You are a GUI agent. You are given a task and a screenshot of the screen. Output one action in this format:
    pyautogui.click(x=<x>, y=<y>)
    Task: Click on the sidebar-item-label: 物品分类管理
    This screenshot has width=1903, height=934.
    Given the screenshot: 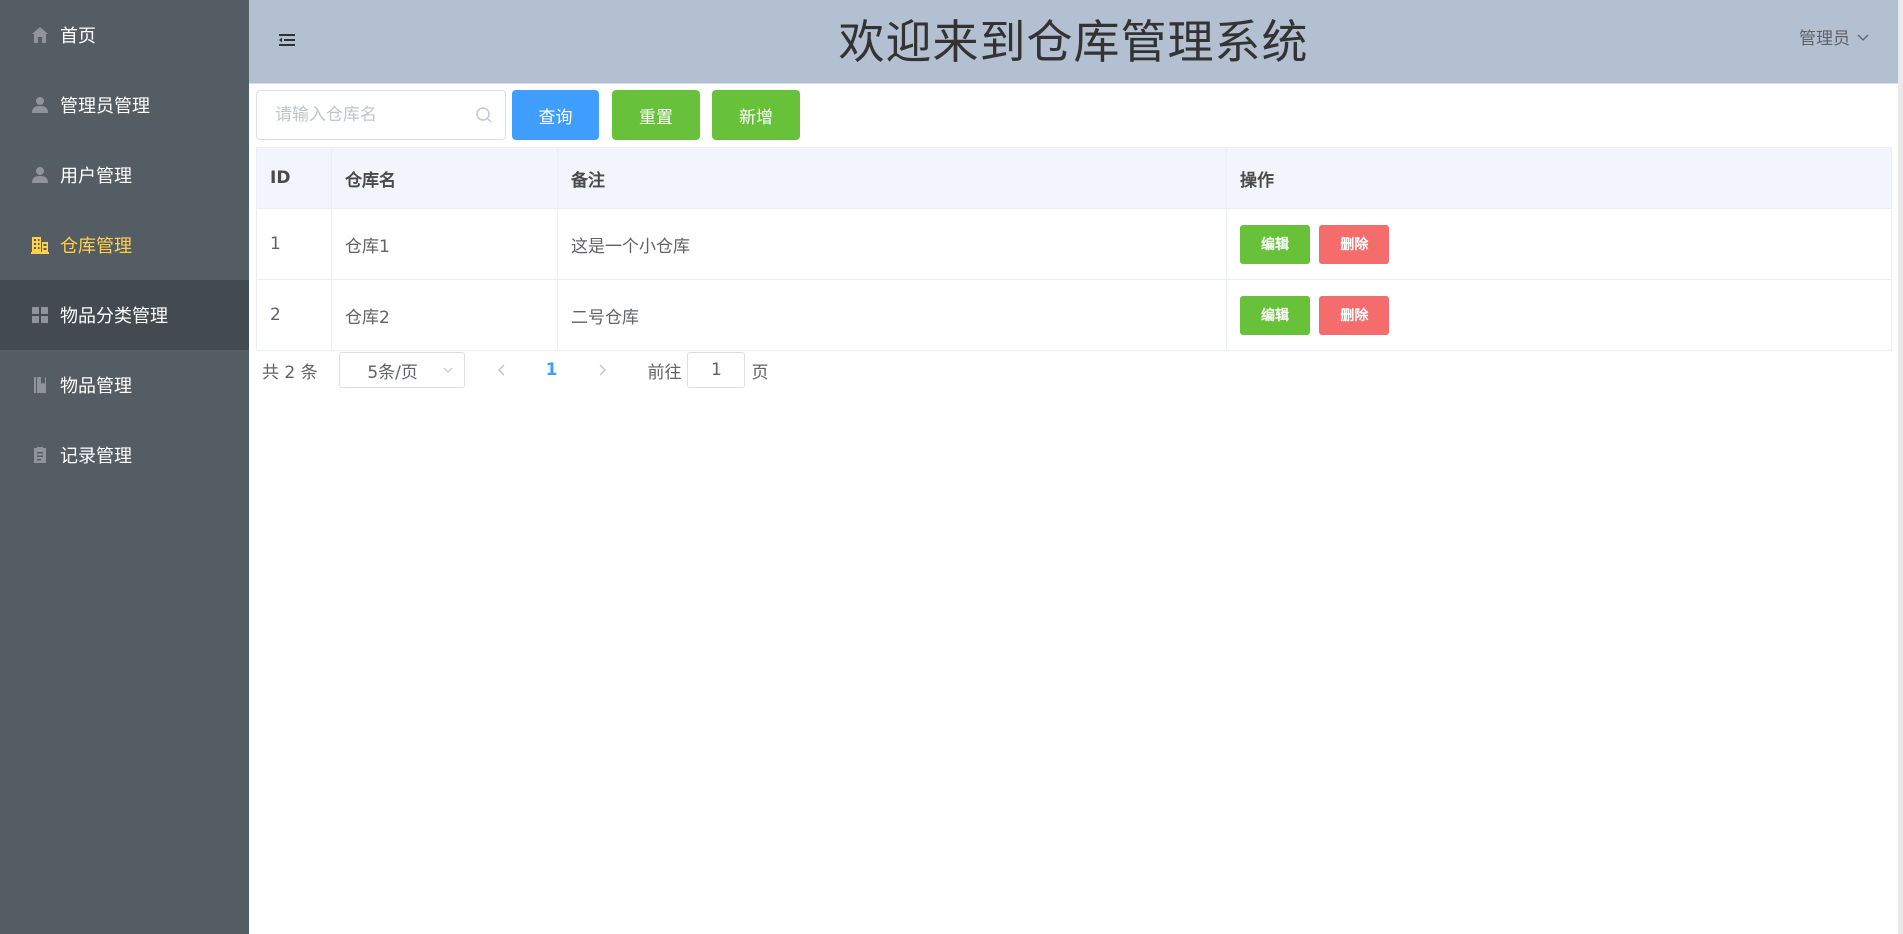 What is the action you would take?
    pyautogui.click(x=114, y=316)
    